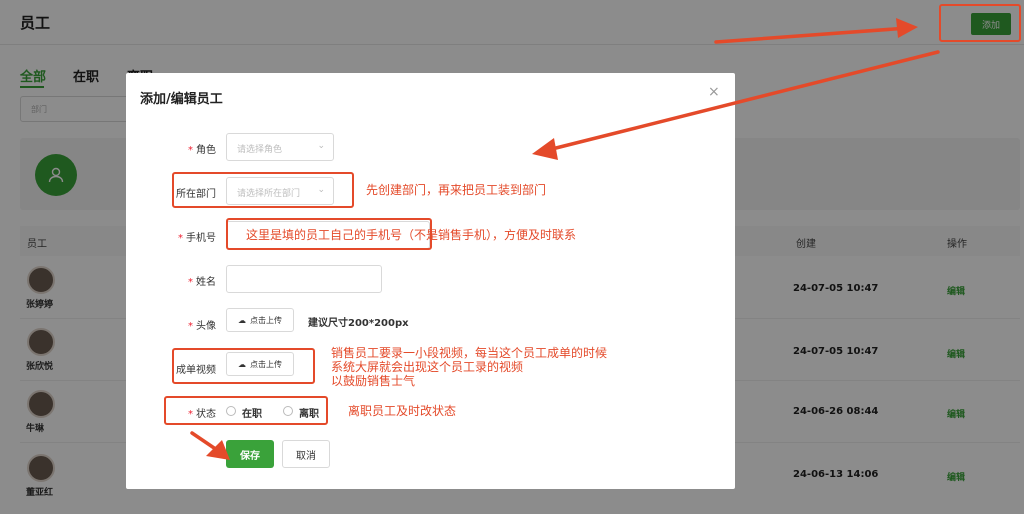 Image resolution: width=1024 pixels, height=514 pixels. I want to click on arrow-to-modal, so click(743, 101).